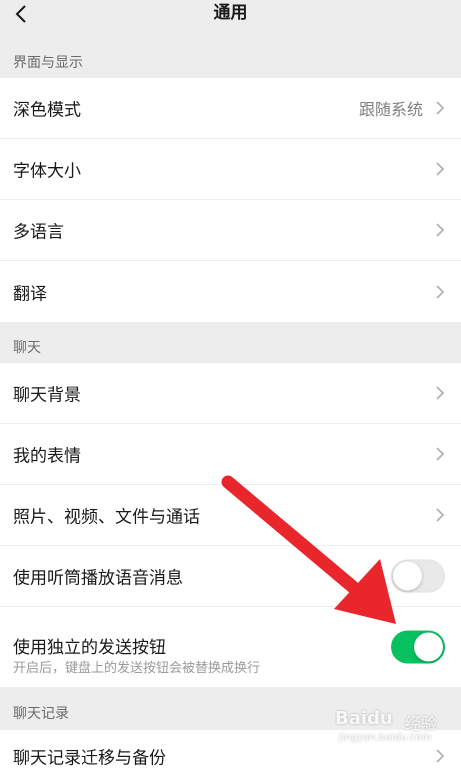  I want to click on row-value: 跟随系统, so click(390, 109).